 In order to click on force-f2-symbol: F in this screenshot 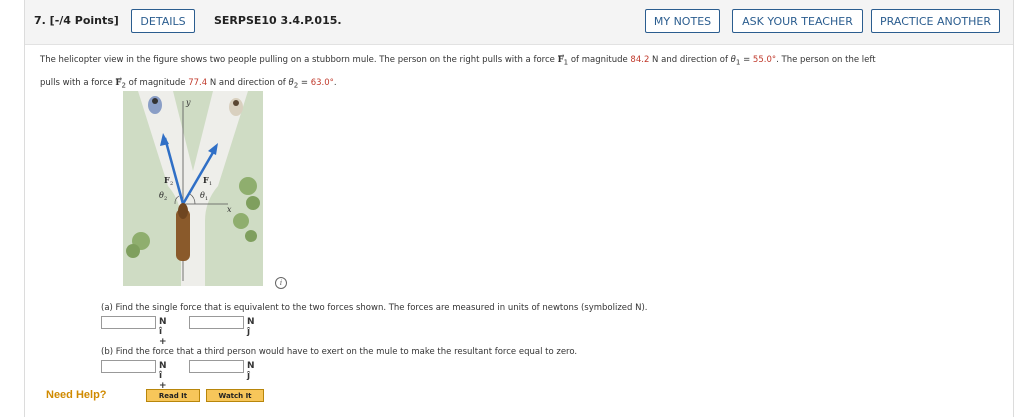, I will do `click(118, 83)`.